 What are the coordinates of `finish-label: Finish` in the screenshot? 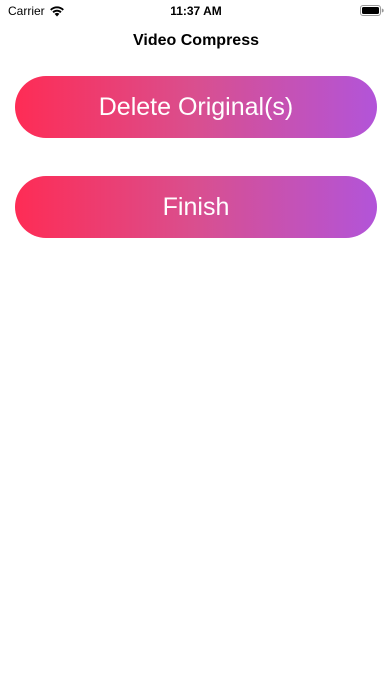 It's located at (196, 206).